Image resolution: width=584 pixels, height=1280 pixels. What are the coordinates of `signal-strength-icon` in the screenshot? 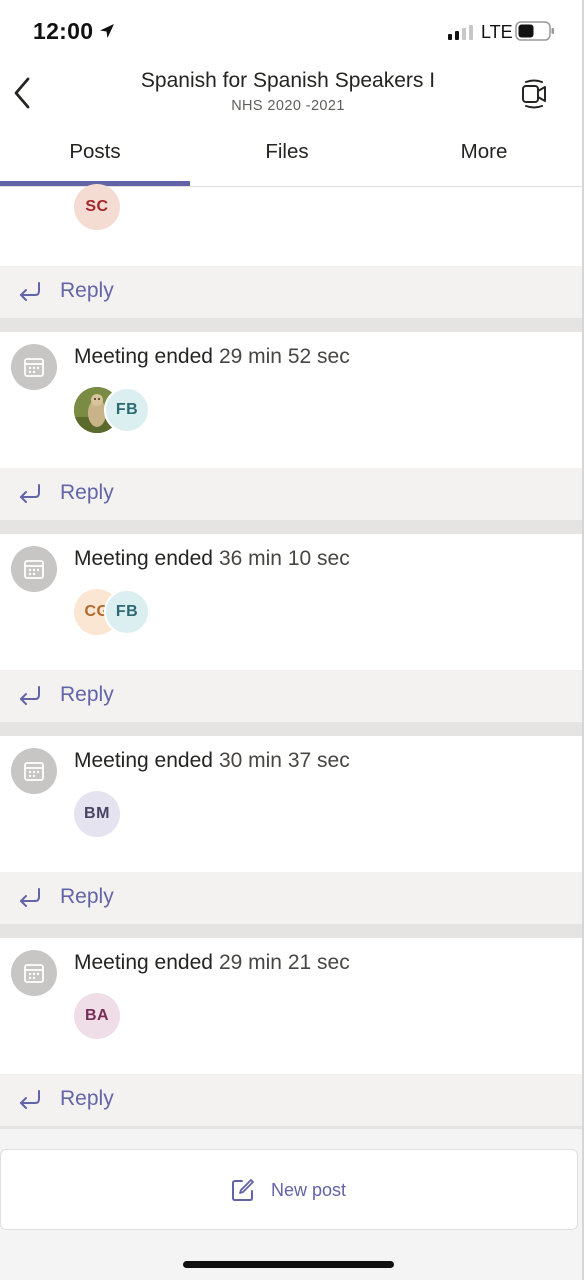 It's located at (460, 32).